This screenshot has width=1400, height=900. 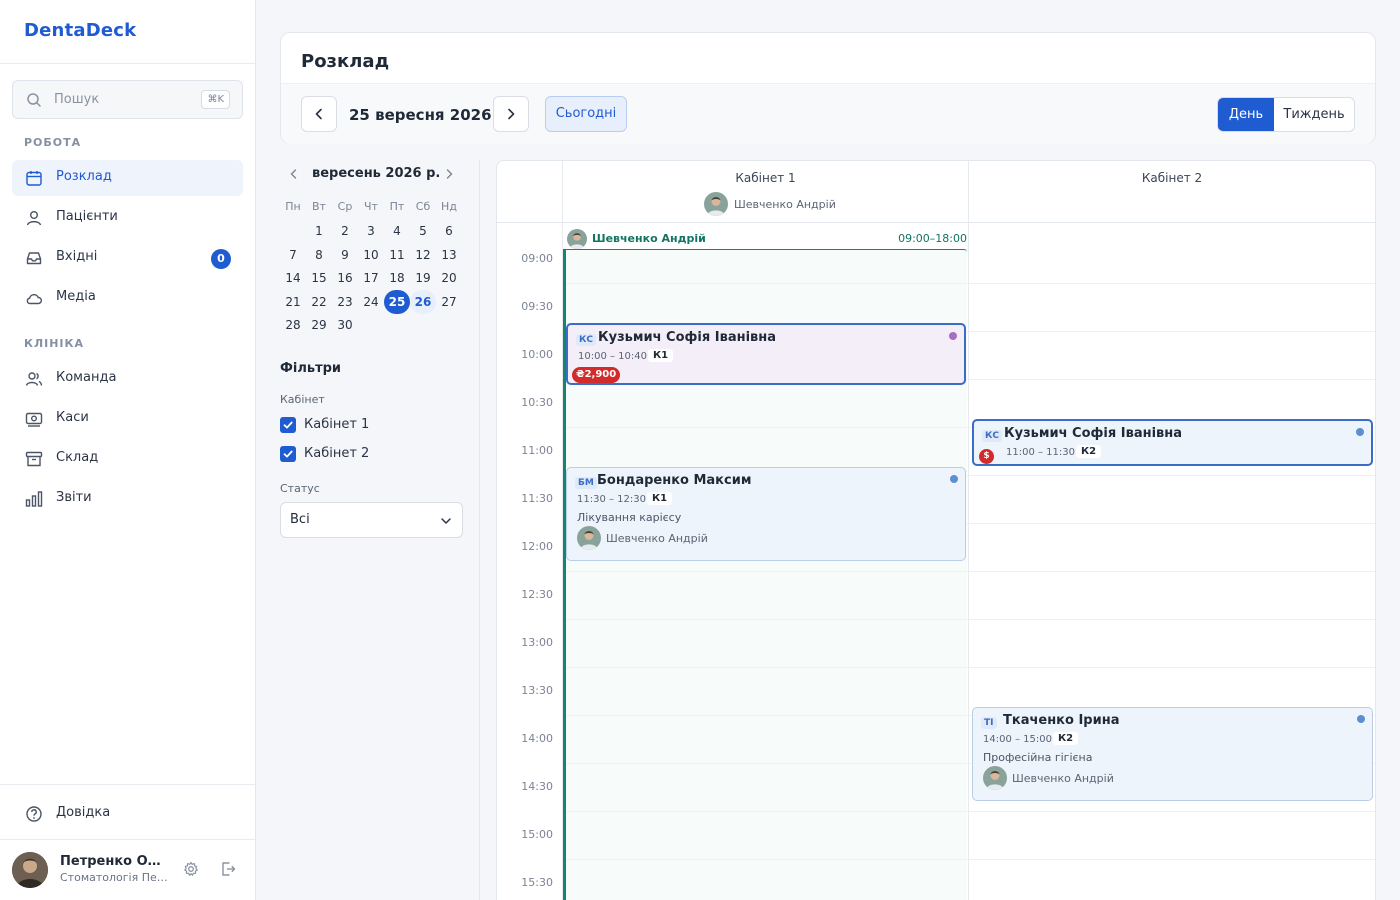 I want to click on sidebar-item-label: Довідка, so click(x=83, y=812).